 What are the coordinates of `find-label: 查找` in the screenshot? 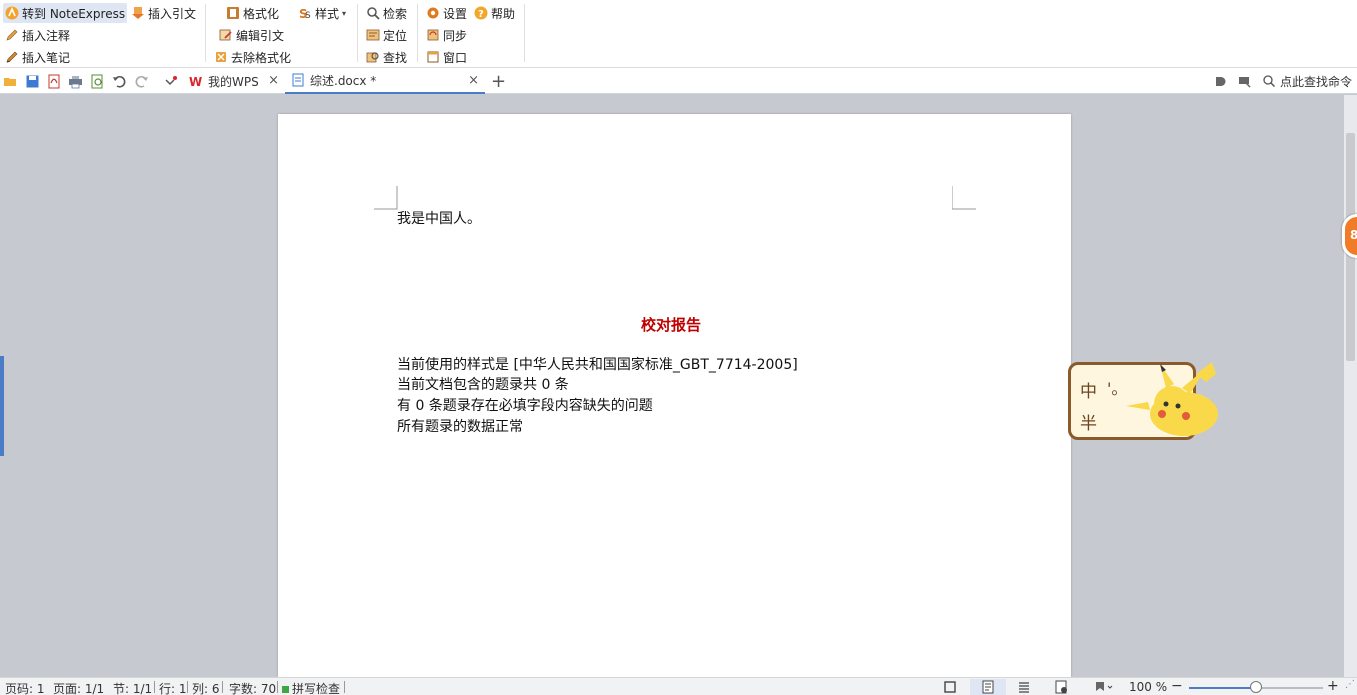 It's located at (395, 57).